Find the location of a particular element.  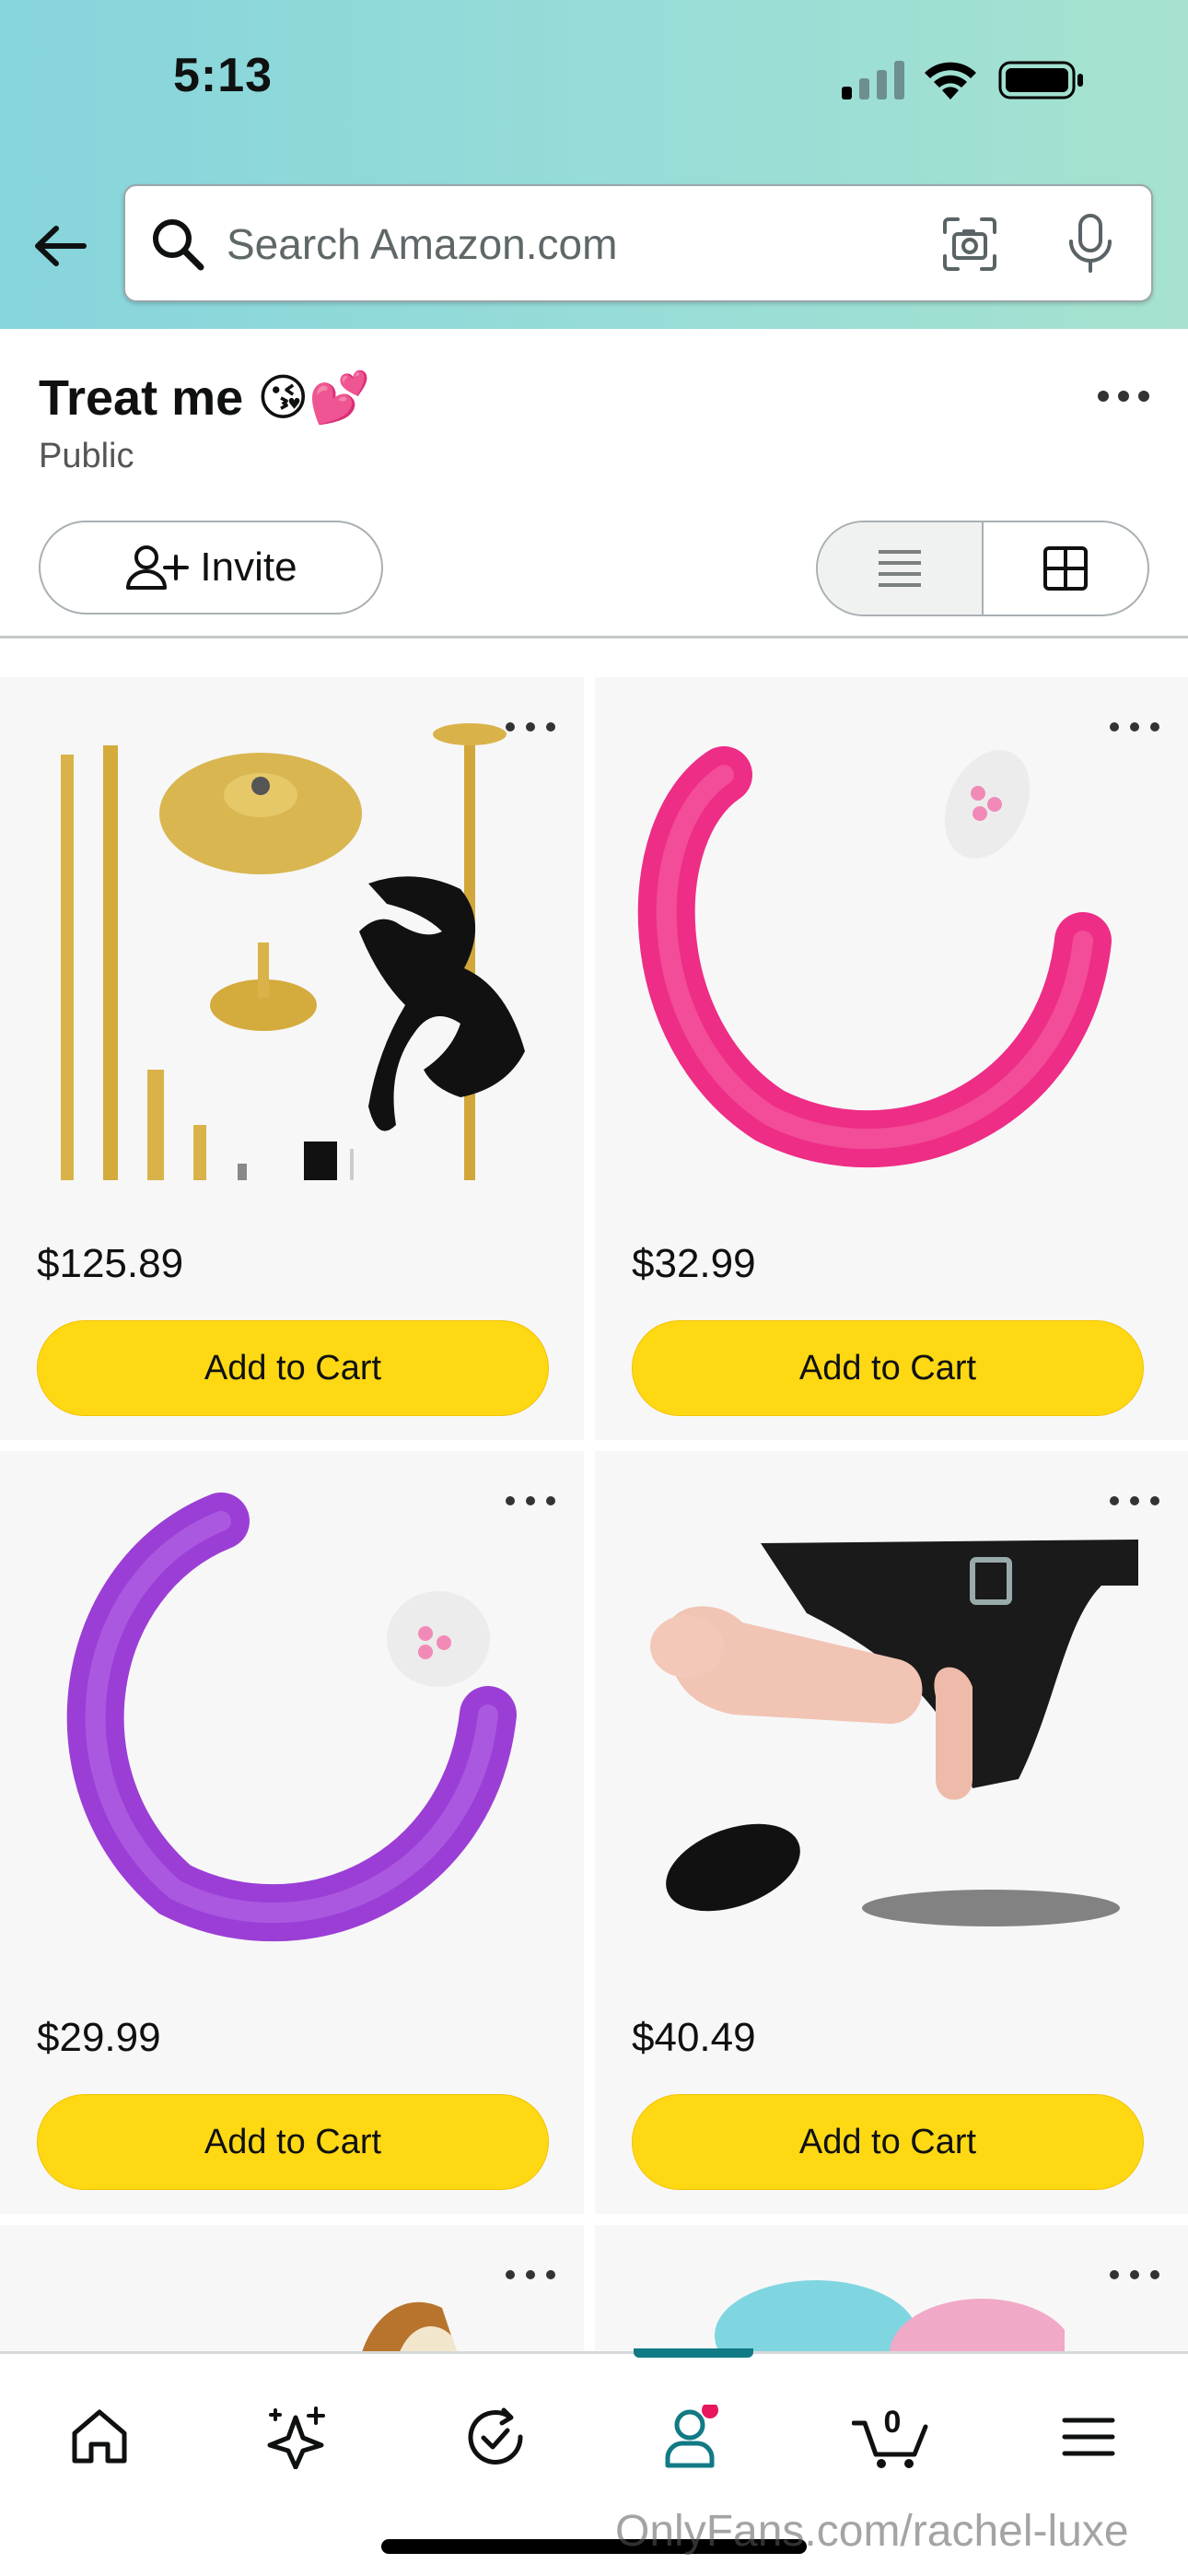

grid-view-button is located at coordinates (1065, 568).